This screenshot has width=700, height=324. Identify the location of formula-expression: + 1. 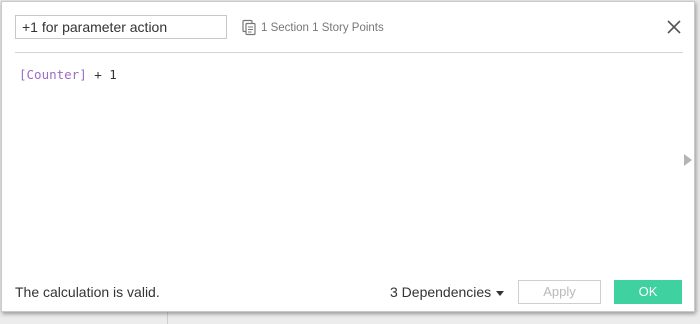
(101, 74).